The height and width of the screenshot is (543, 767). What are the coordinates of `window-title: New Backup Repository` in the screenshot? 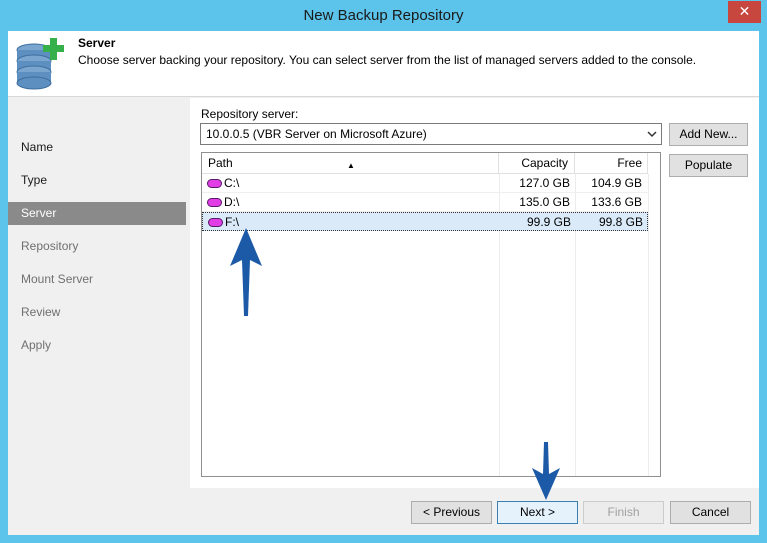 It's located at (383, 15).